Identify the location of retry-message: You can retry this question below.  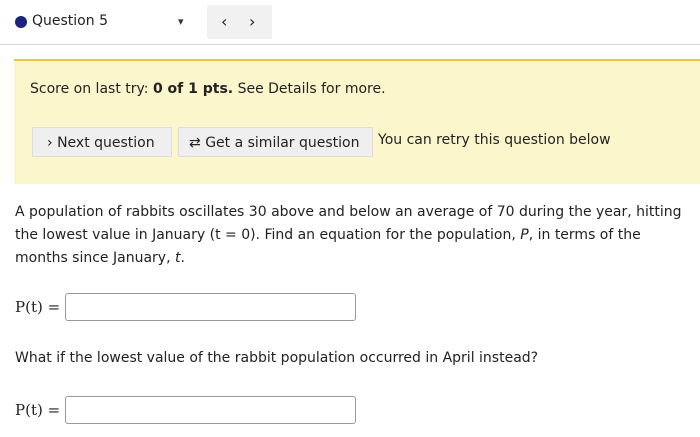
(494, 140).